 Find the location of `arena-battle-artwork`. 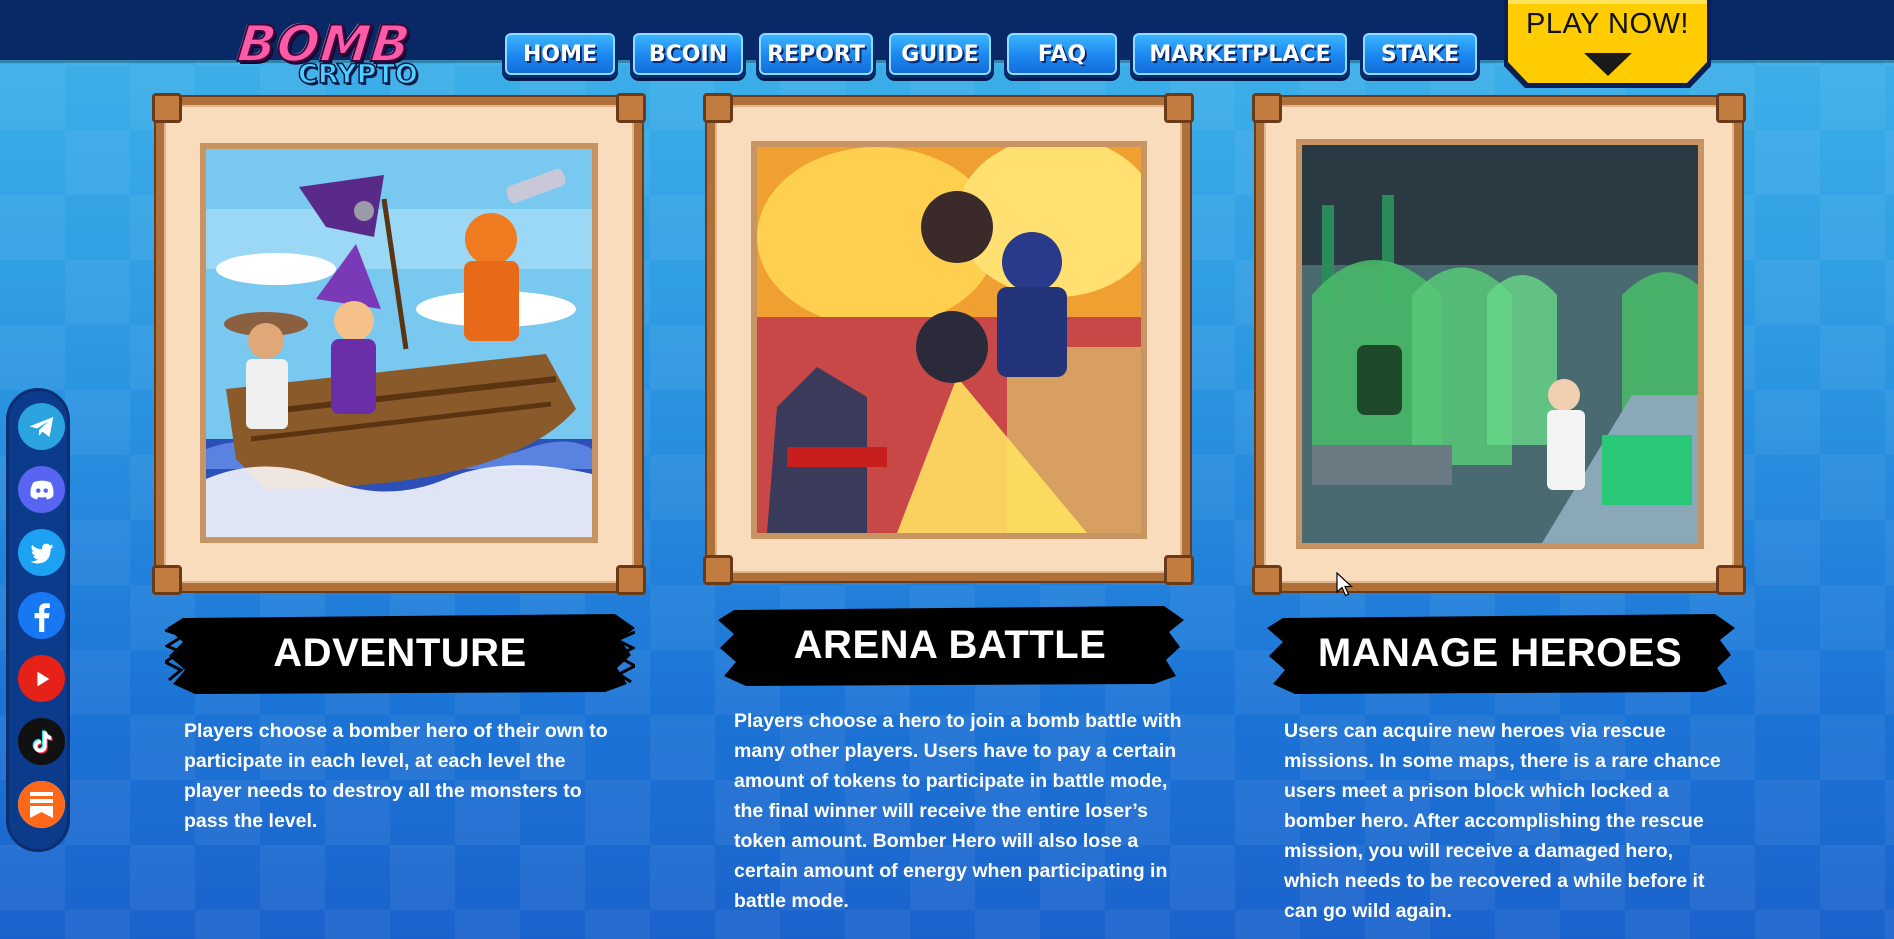

arena-battle-artwork is located at coordinates (949, 340).